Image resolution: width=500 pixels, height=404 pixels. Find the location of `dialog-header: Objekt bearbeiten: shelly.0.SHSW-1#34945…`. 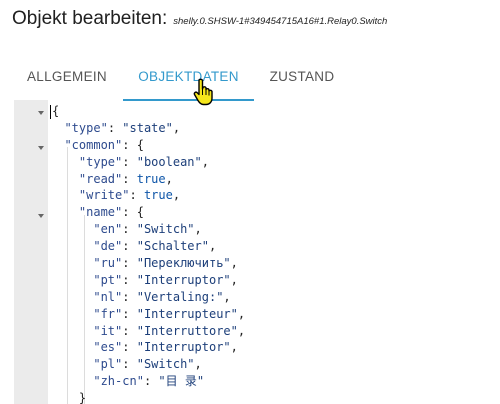

dialog-header: Objekt bearbeiten: shelly.0.SHSW-1#34945… is located at coordinates (199, 23).